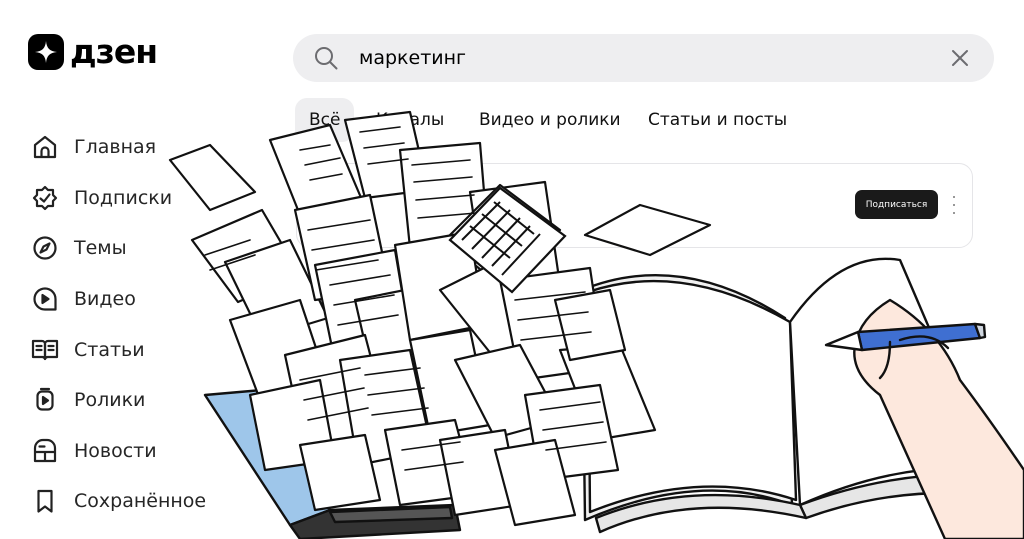  I want to click on sidebar-item-label: Новости, so click(115, 450).